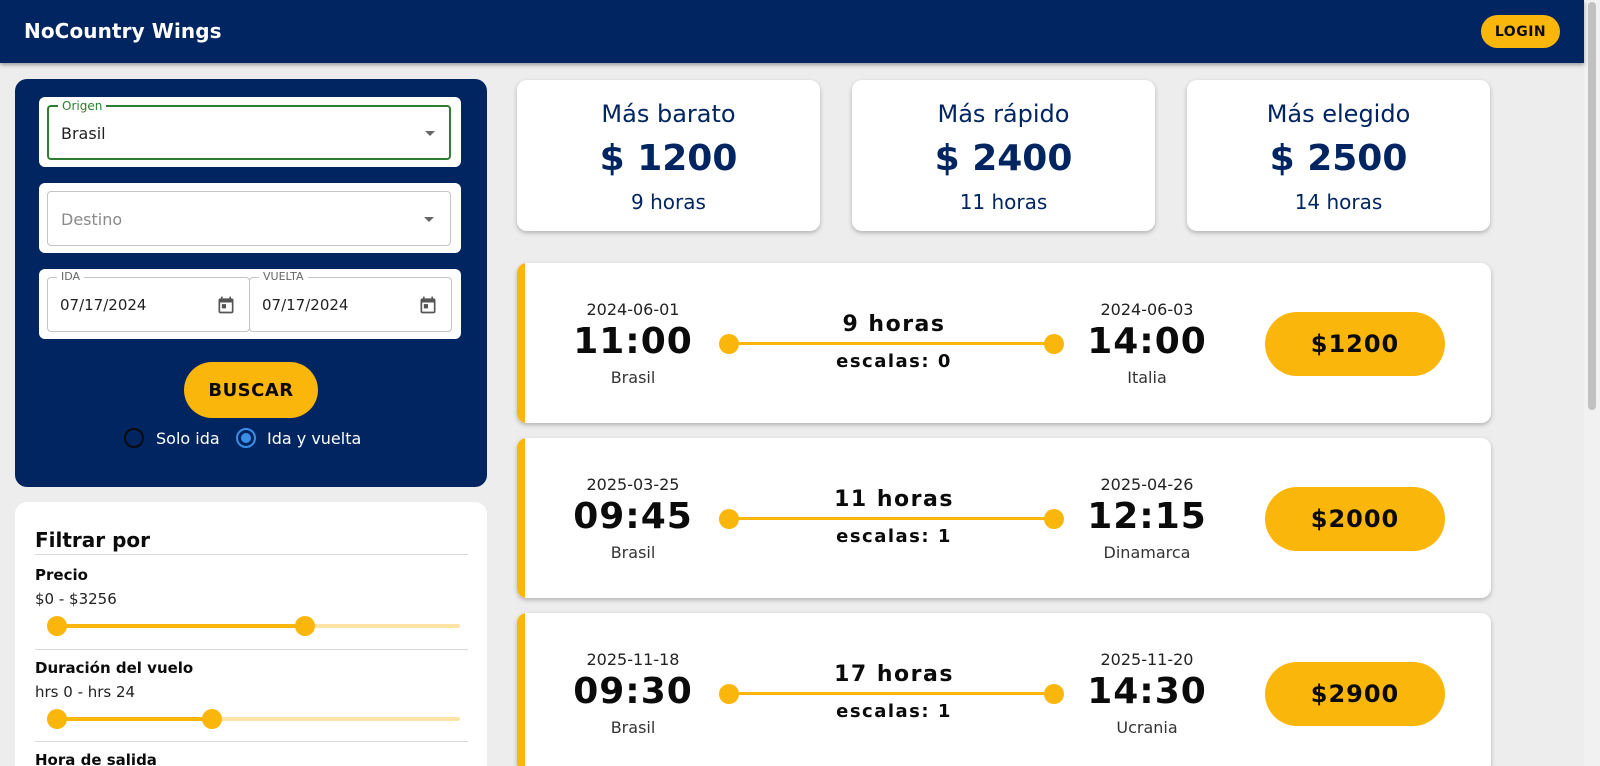  I want to click on flight-price-button: $1200, so click(1355, 344).